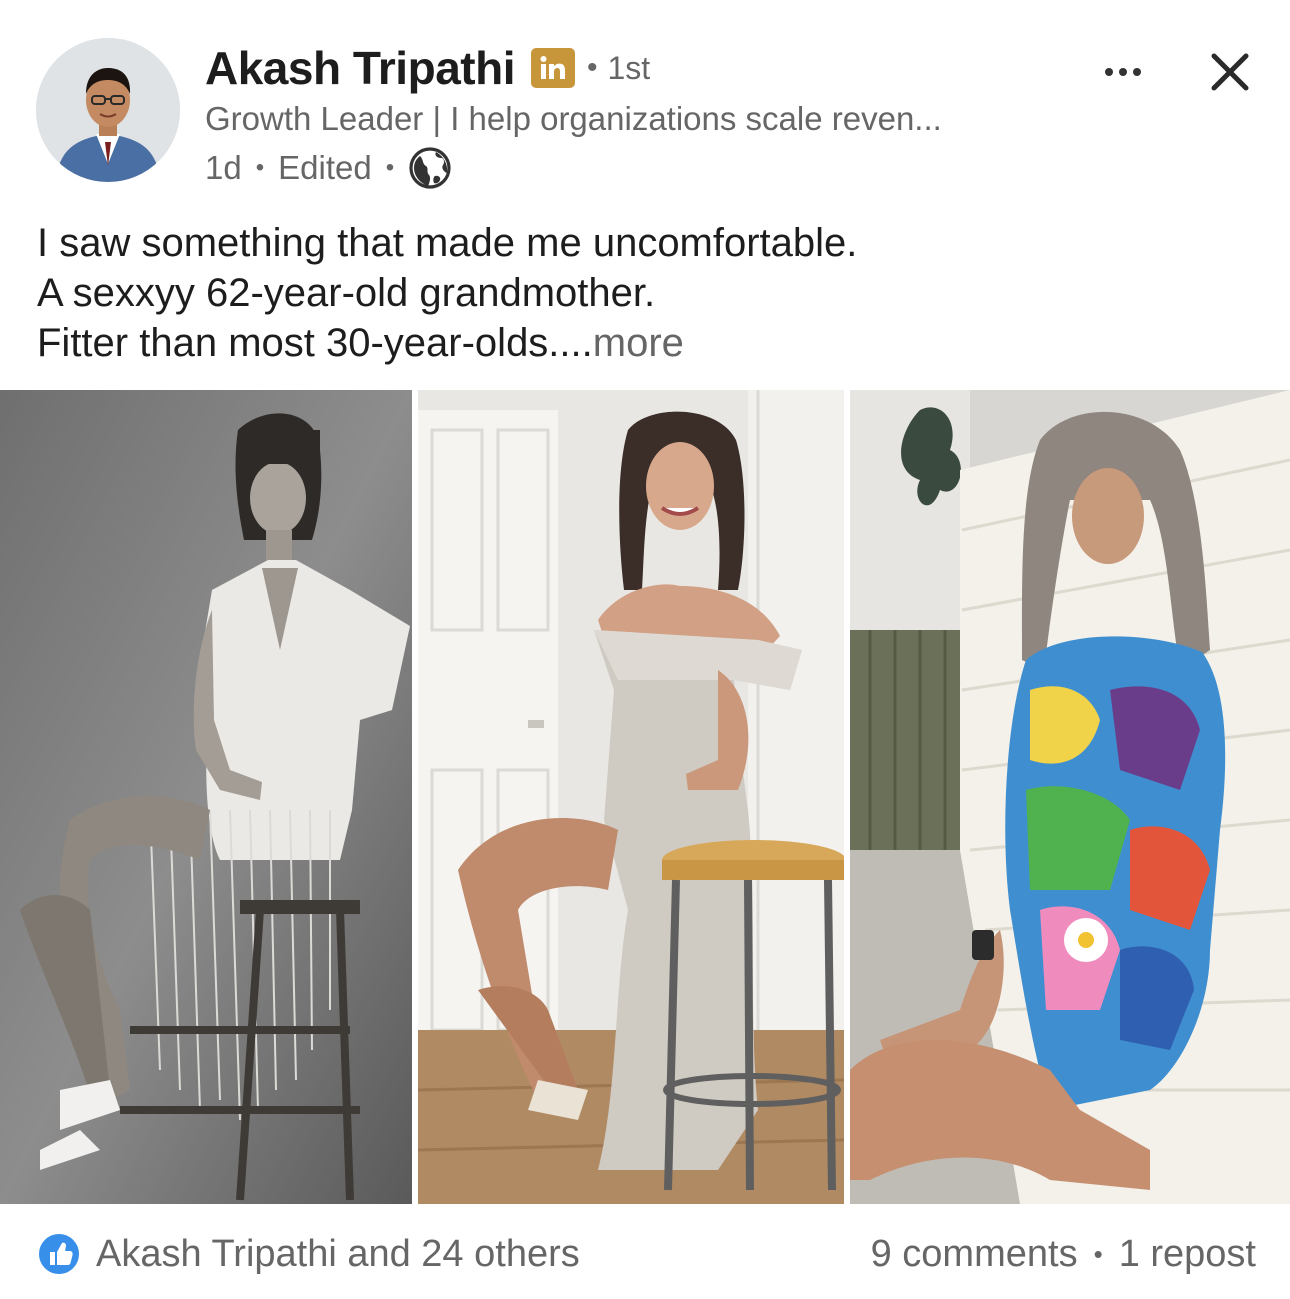 The image size is (1290, 1299). Describe the element at coordinates (1187, 1254) in the screenshot. I see `reposts-count: 1 repost` at that location.